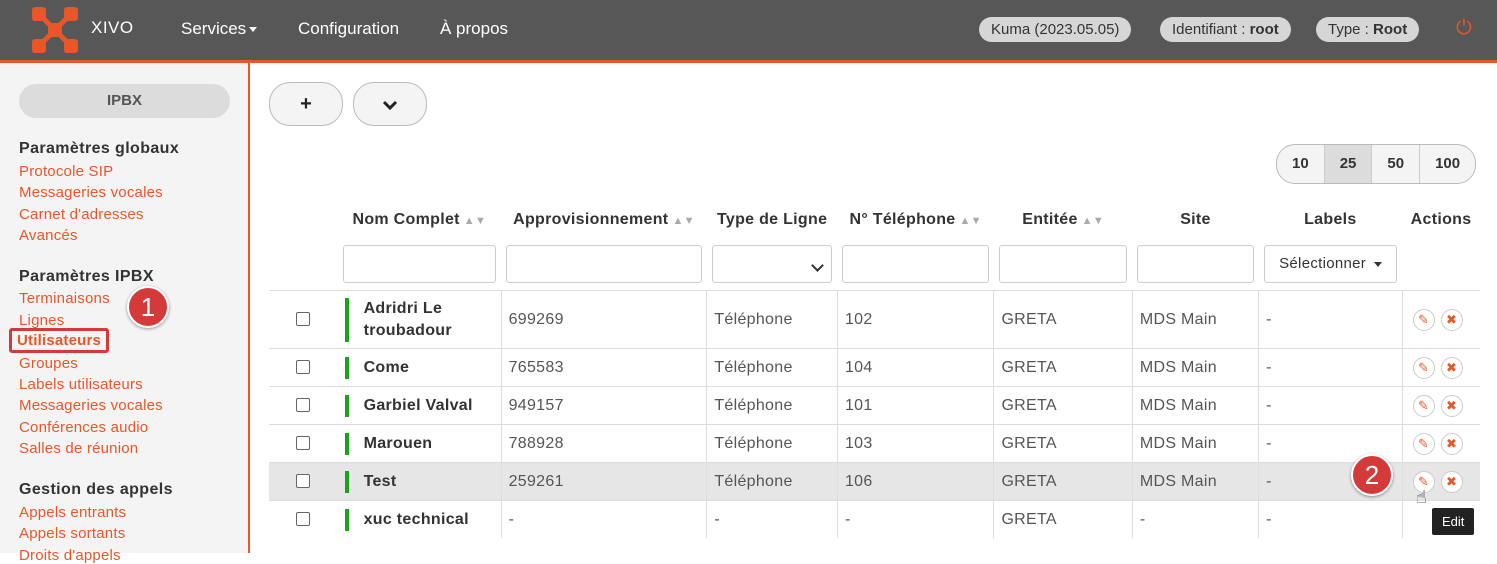  What do you see at coordinates (388, 443) in the screenshot?
I see `user-name-link: Marouen` at bounding box center [388, 443].